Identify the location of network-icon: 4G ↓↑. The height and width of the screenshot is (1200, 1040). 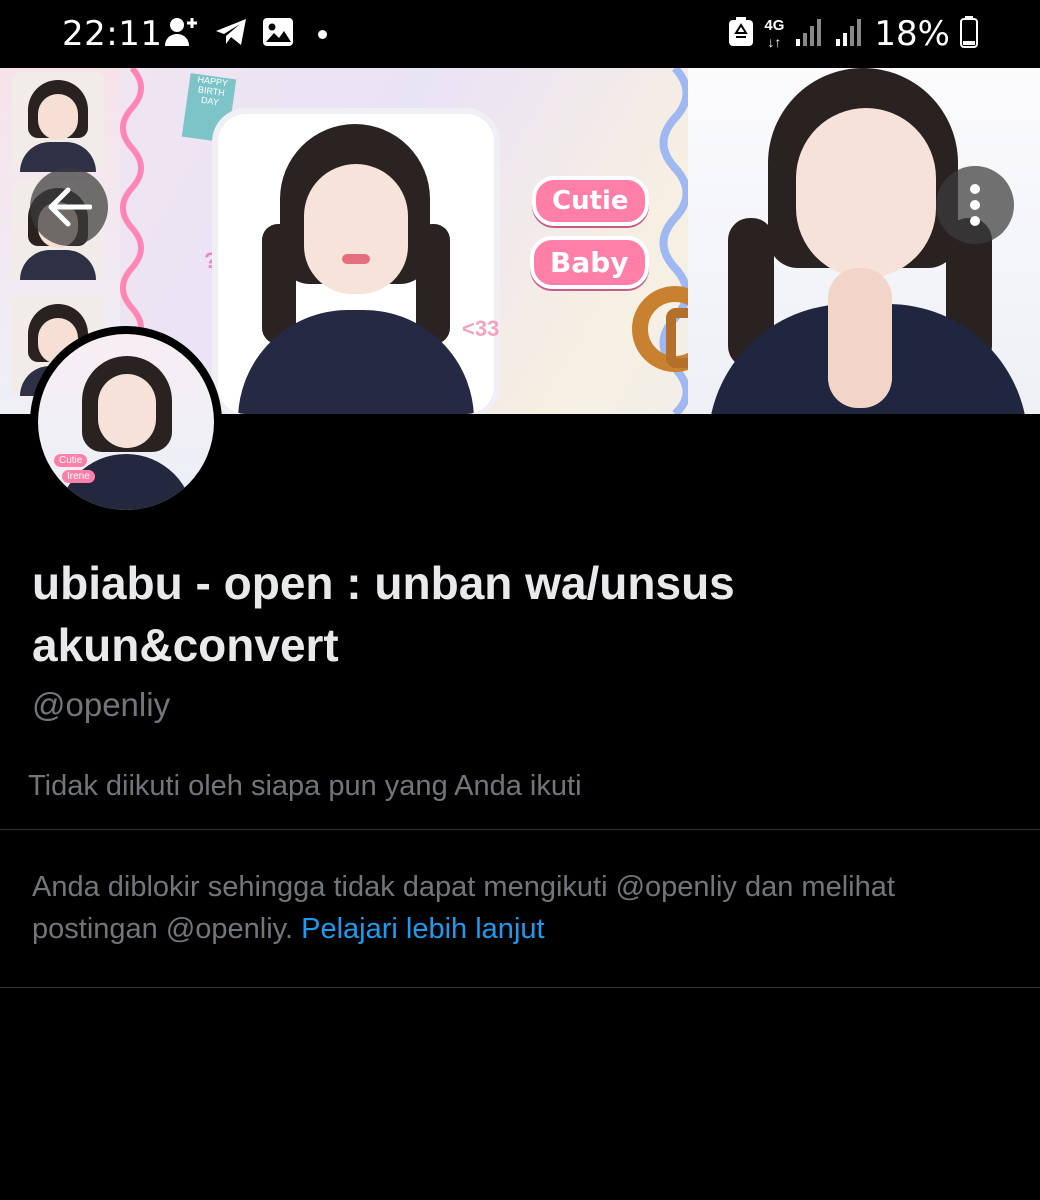
(774, 34).